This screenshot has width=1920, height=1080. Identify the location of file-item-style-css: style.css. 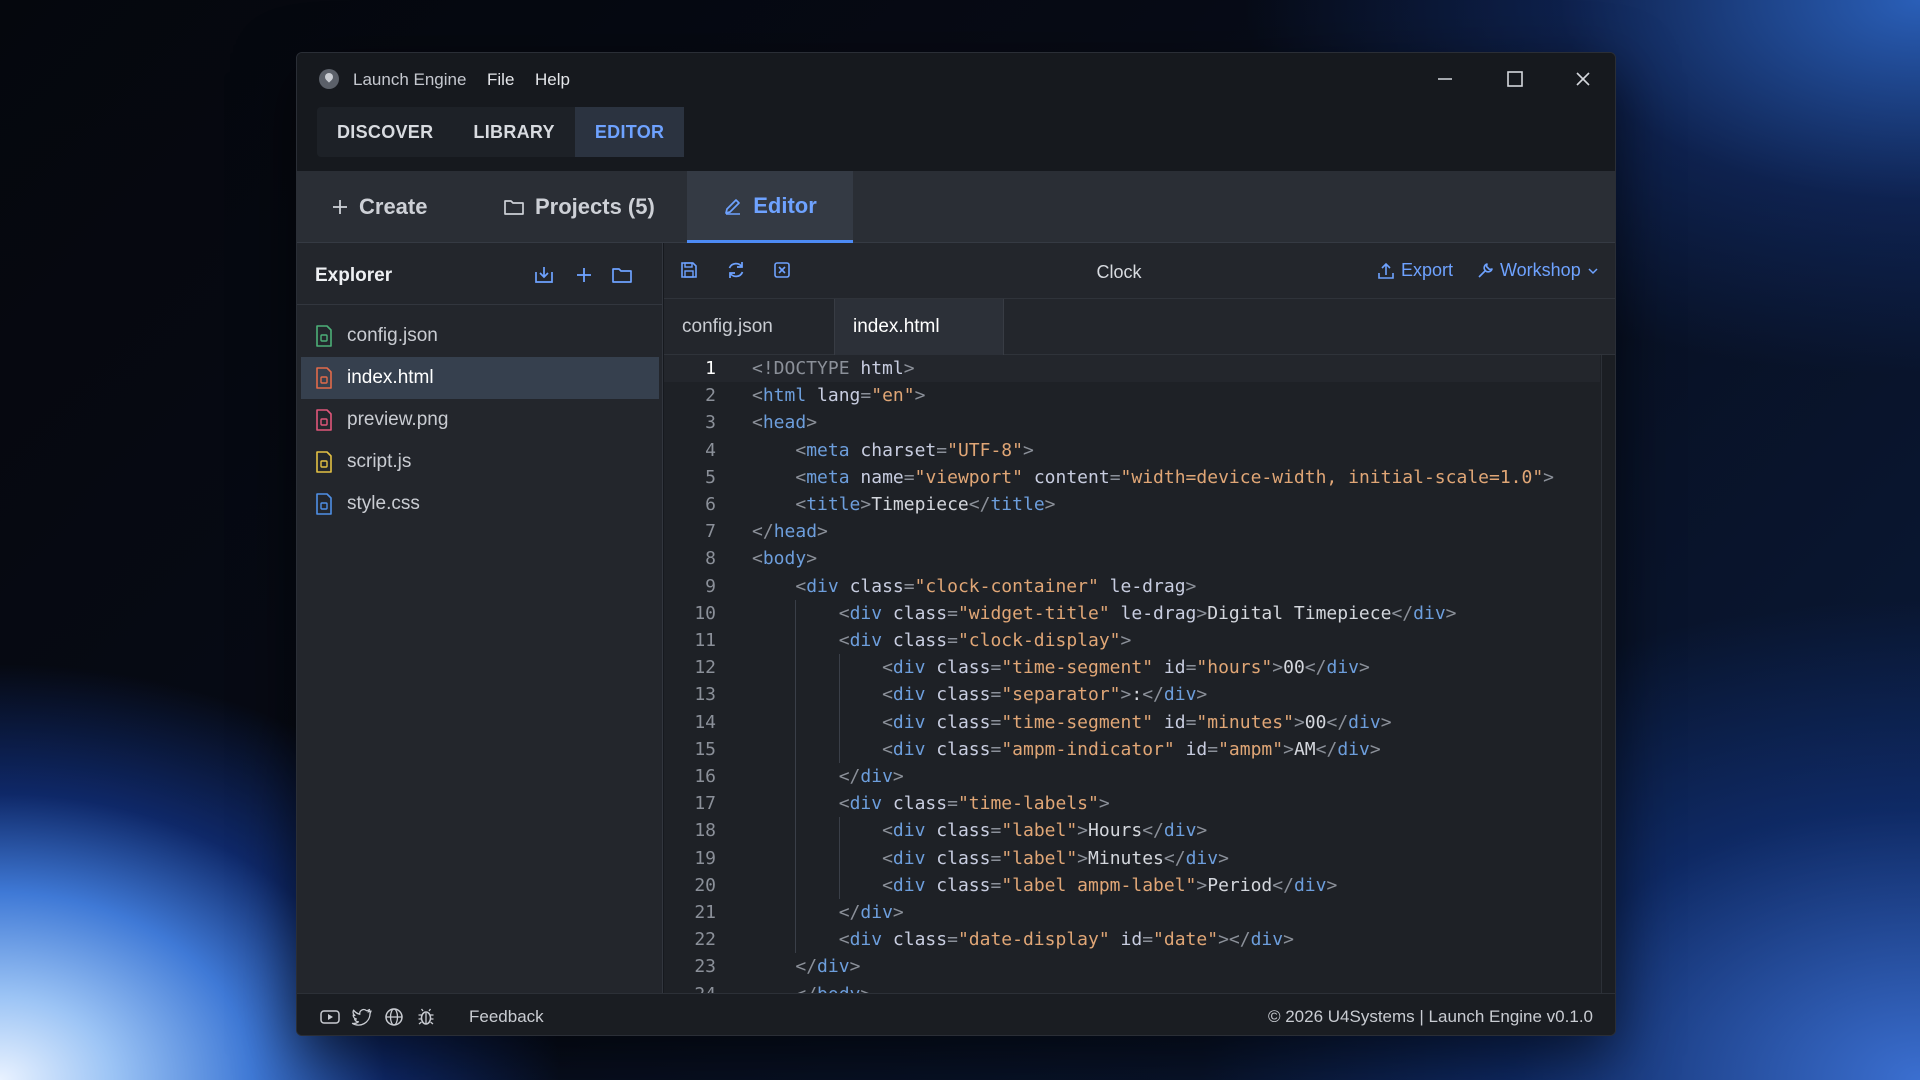
(480, 504).